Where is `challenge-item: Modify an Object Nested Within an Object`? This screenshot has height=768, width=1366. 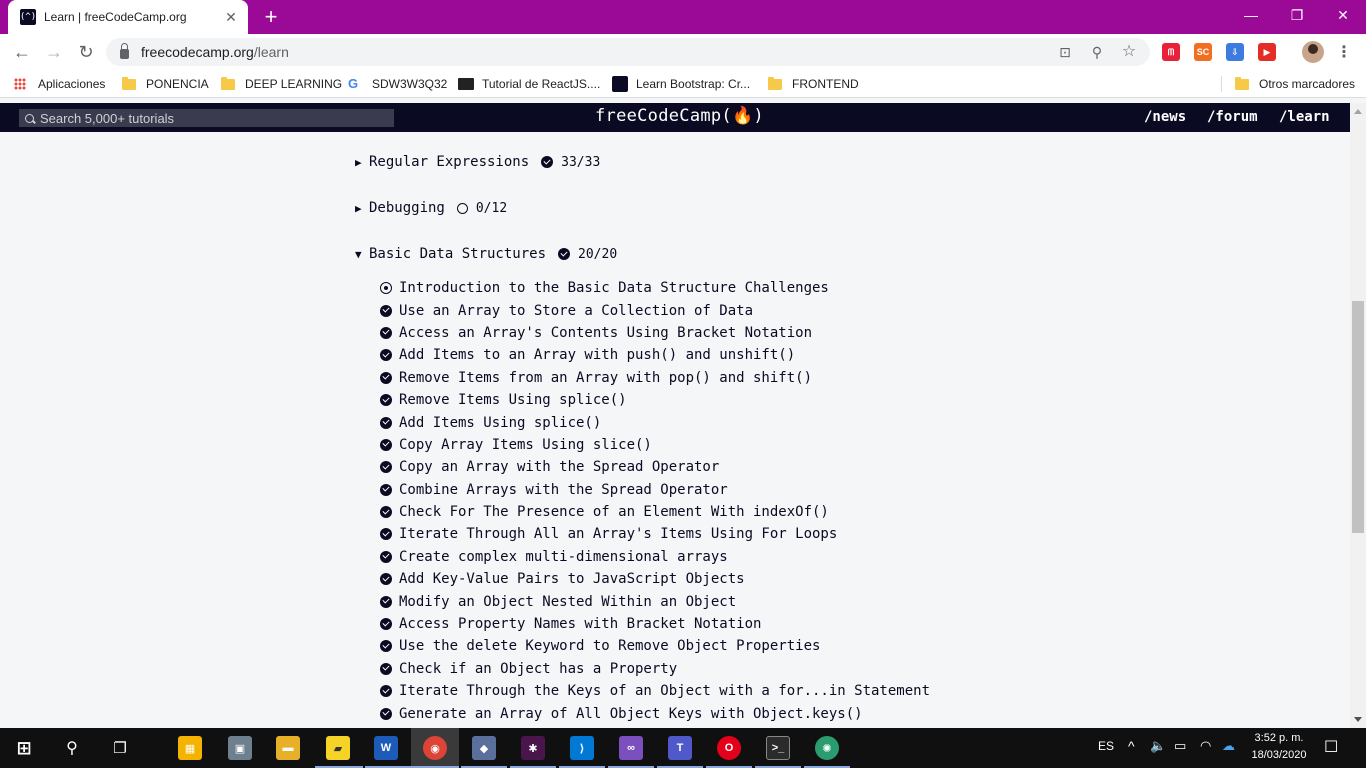
challenge-item: Modify an Object Nested Within an Object is located at coordinates (655, 601).